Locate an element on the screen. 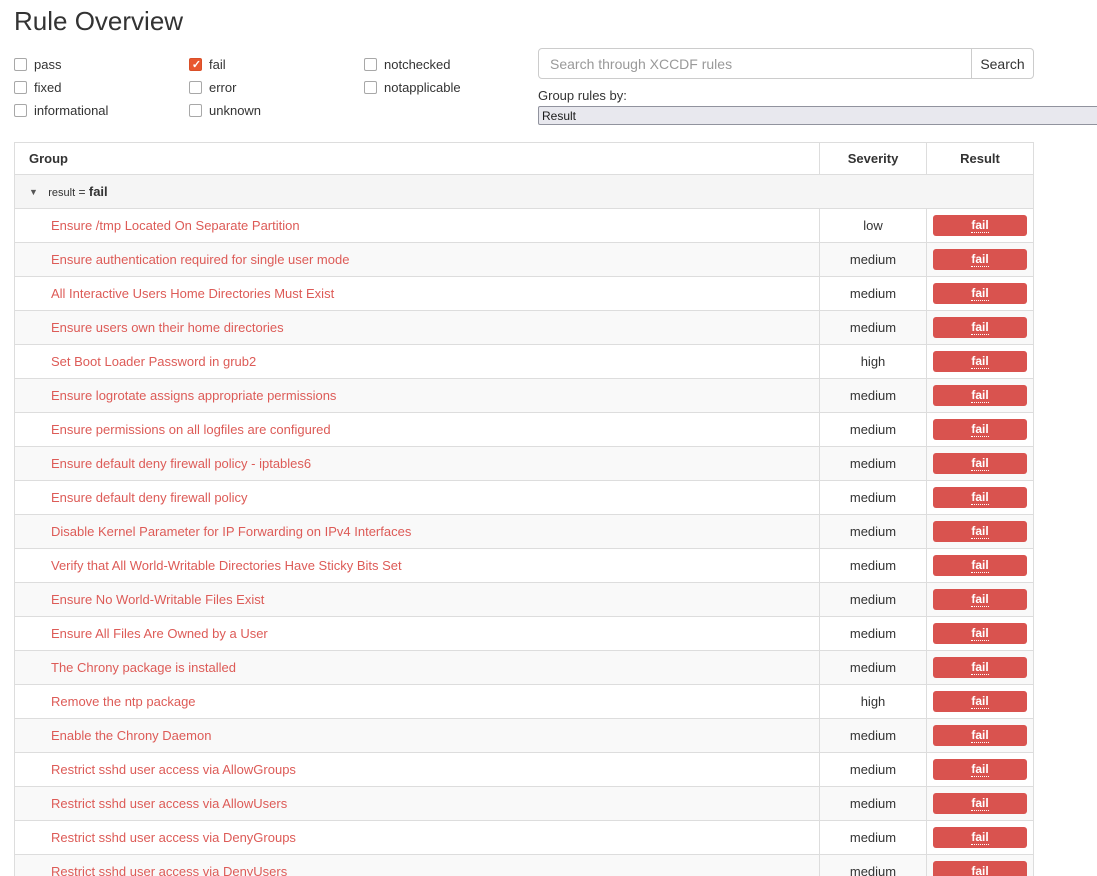 This screenshot has width=1097, height=876. filter-checkbox-unknown: unknown is located at coordinates (276, 110).